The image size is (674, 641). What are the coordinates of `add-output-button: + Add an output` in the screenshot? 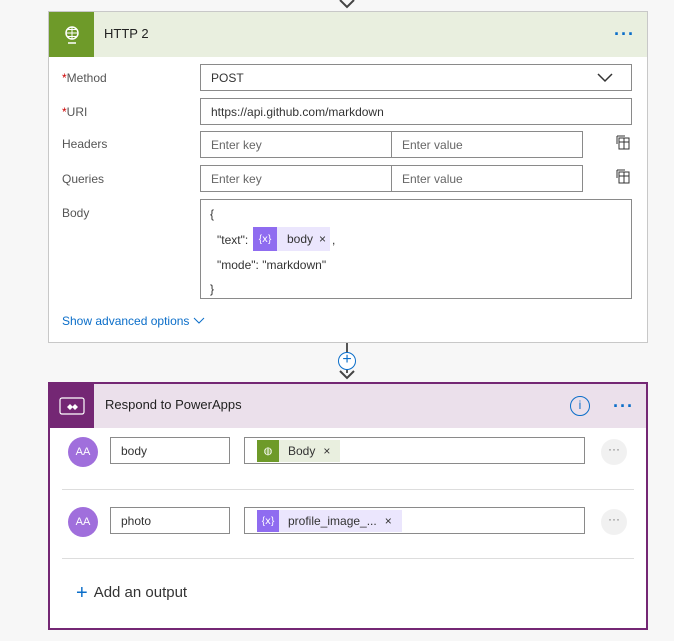 It's located at (131, 593).